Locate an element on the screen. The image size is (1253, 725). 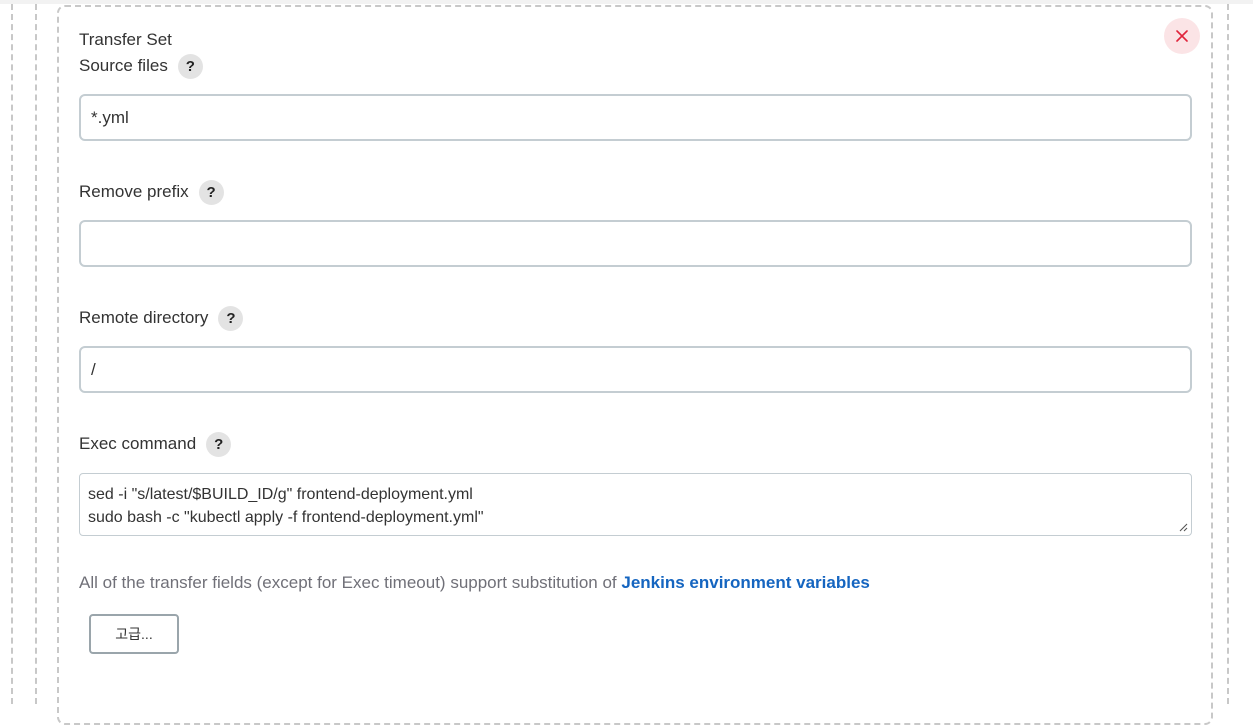
source-files-help-button: ? is located at coordinates (190, 66).